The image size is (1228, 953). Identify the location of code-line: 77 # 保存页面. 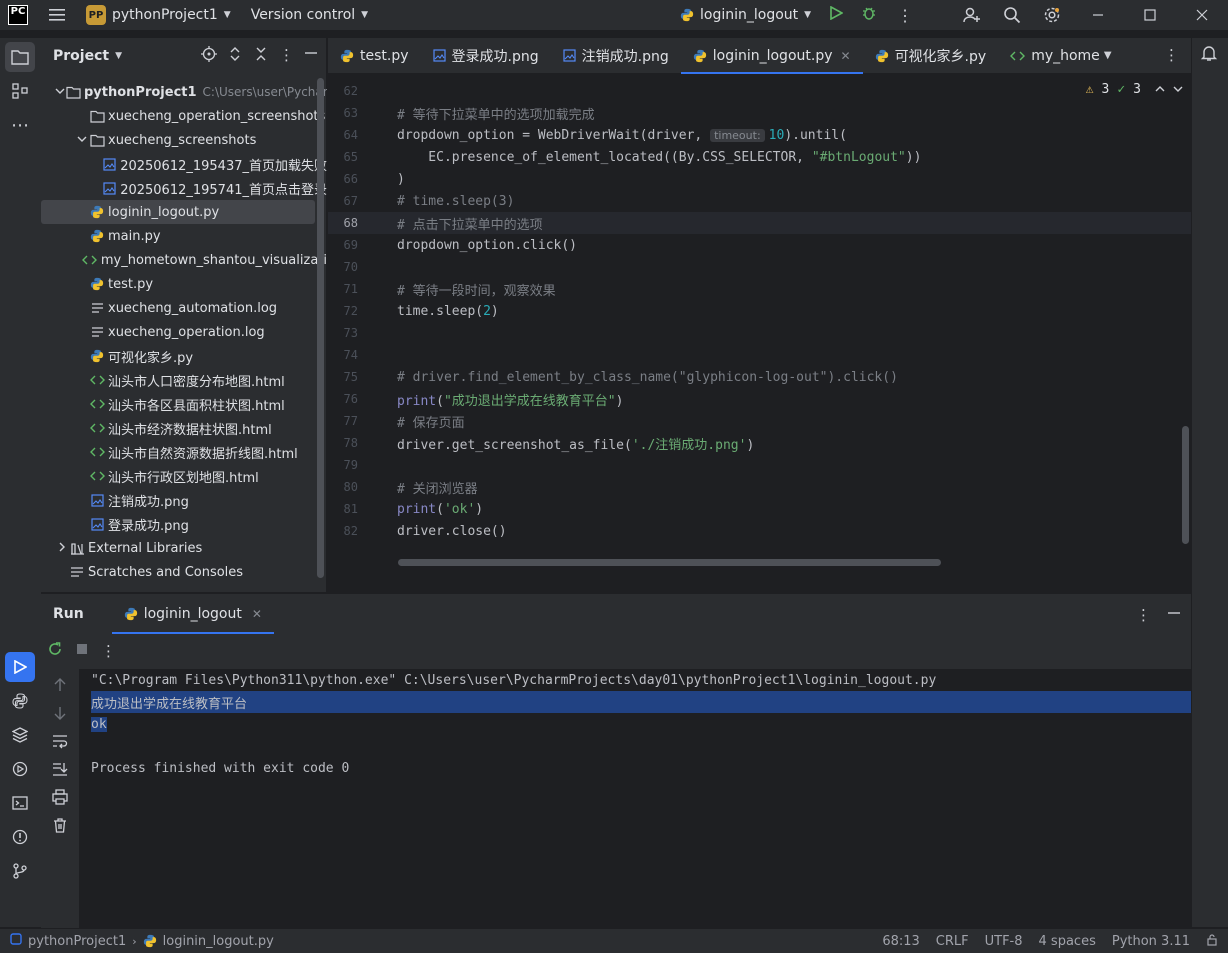
(759, 421).